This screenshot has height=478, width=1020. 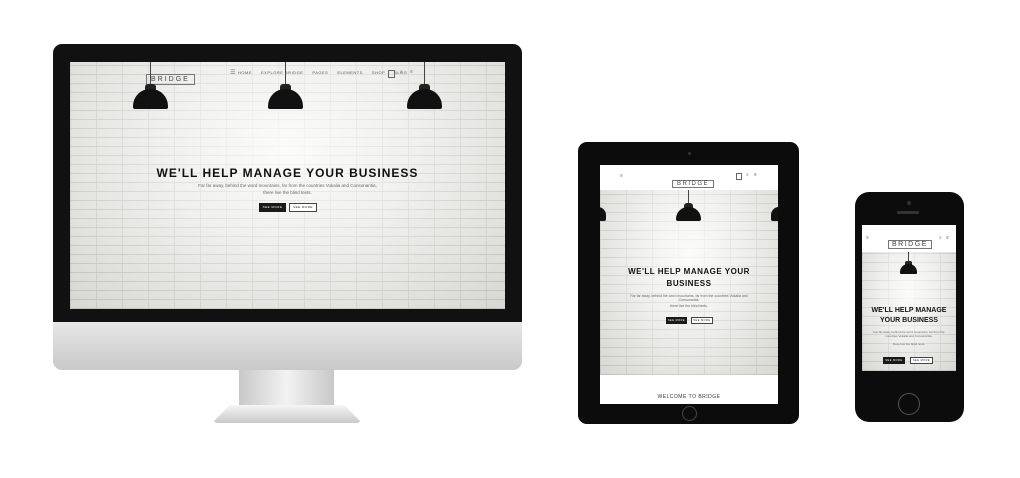 I want to click on tablet-home-button, so click(x=689, y=413).